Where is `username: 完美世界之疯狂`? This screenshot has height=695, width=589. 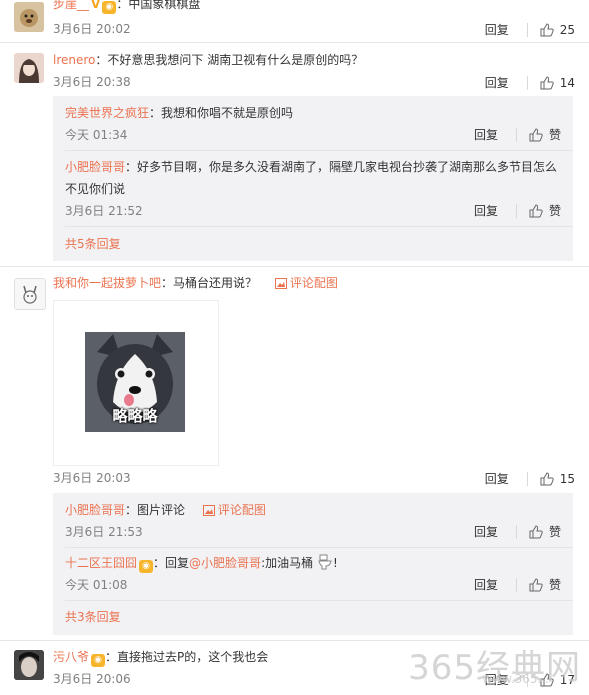
username: 完美世界之疯狂 is located at coordinates (107, 113).